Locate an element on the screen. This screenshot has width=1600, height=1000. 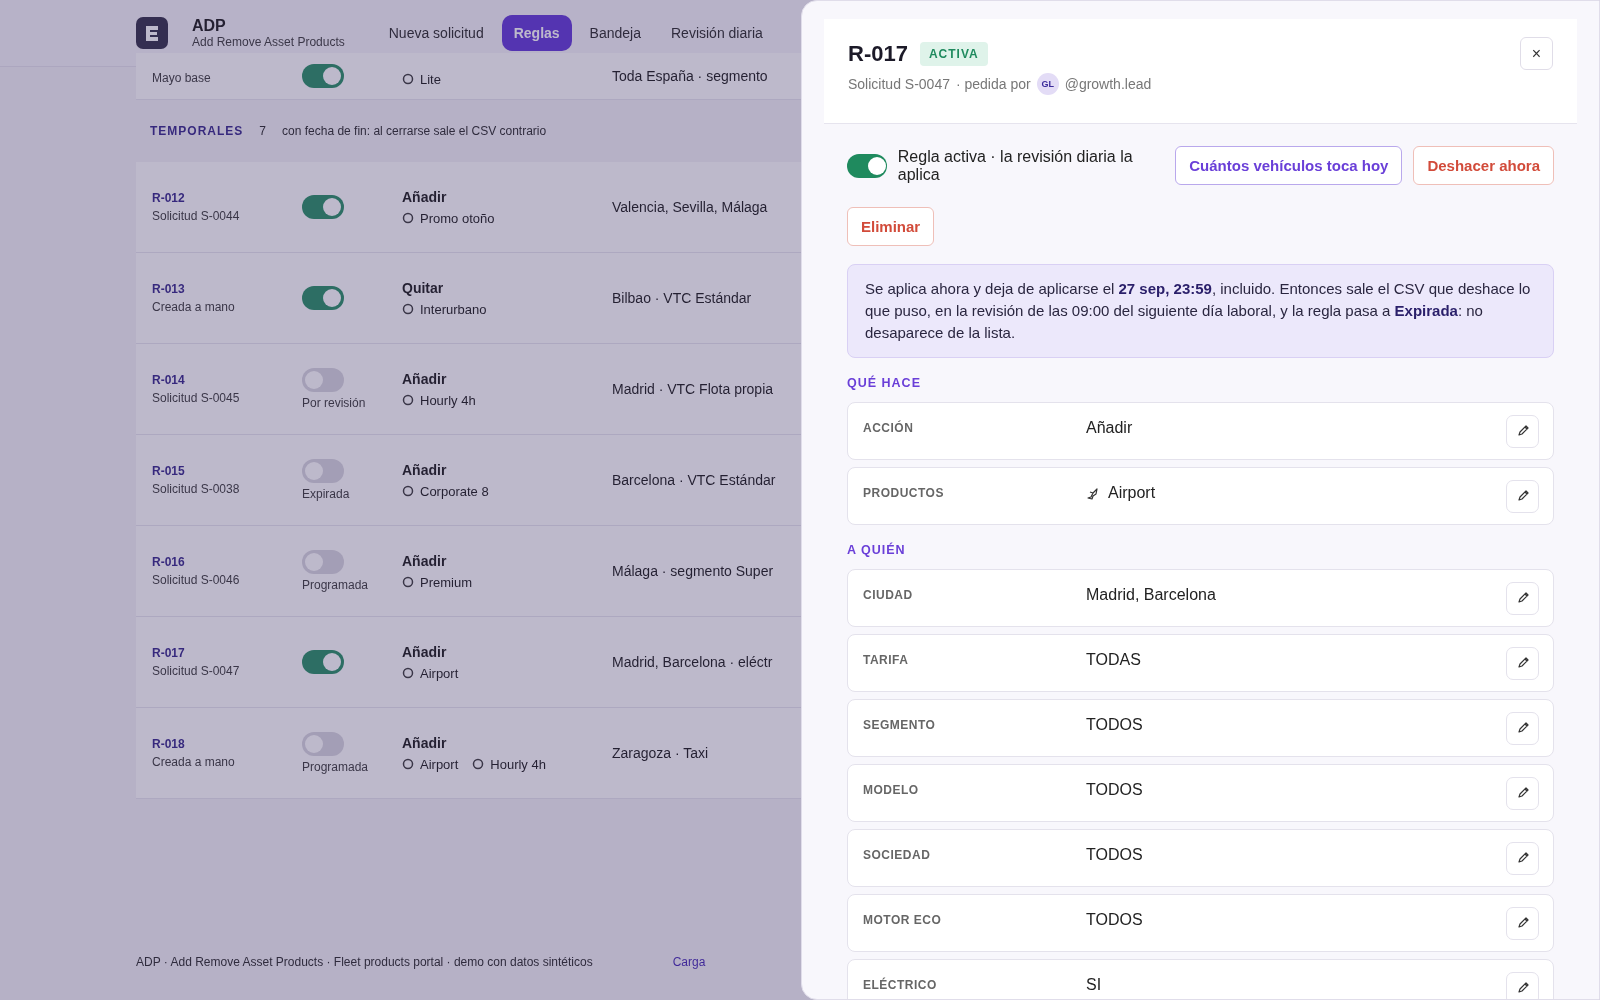
field-value: TODAS is located at coordinates (1113, 660).